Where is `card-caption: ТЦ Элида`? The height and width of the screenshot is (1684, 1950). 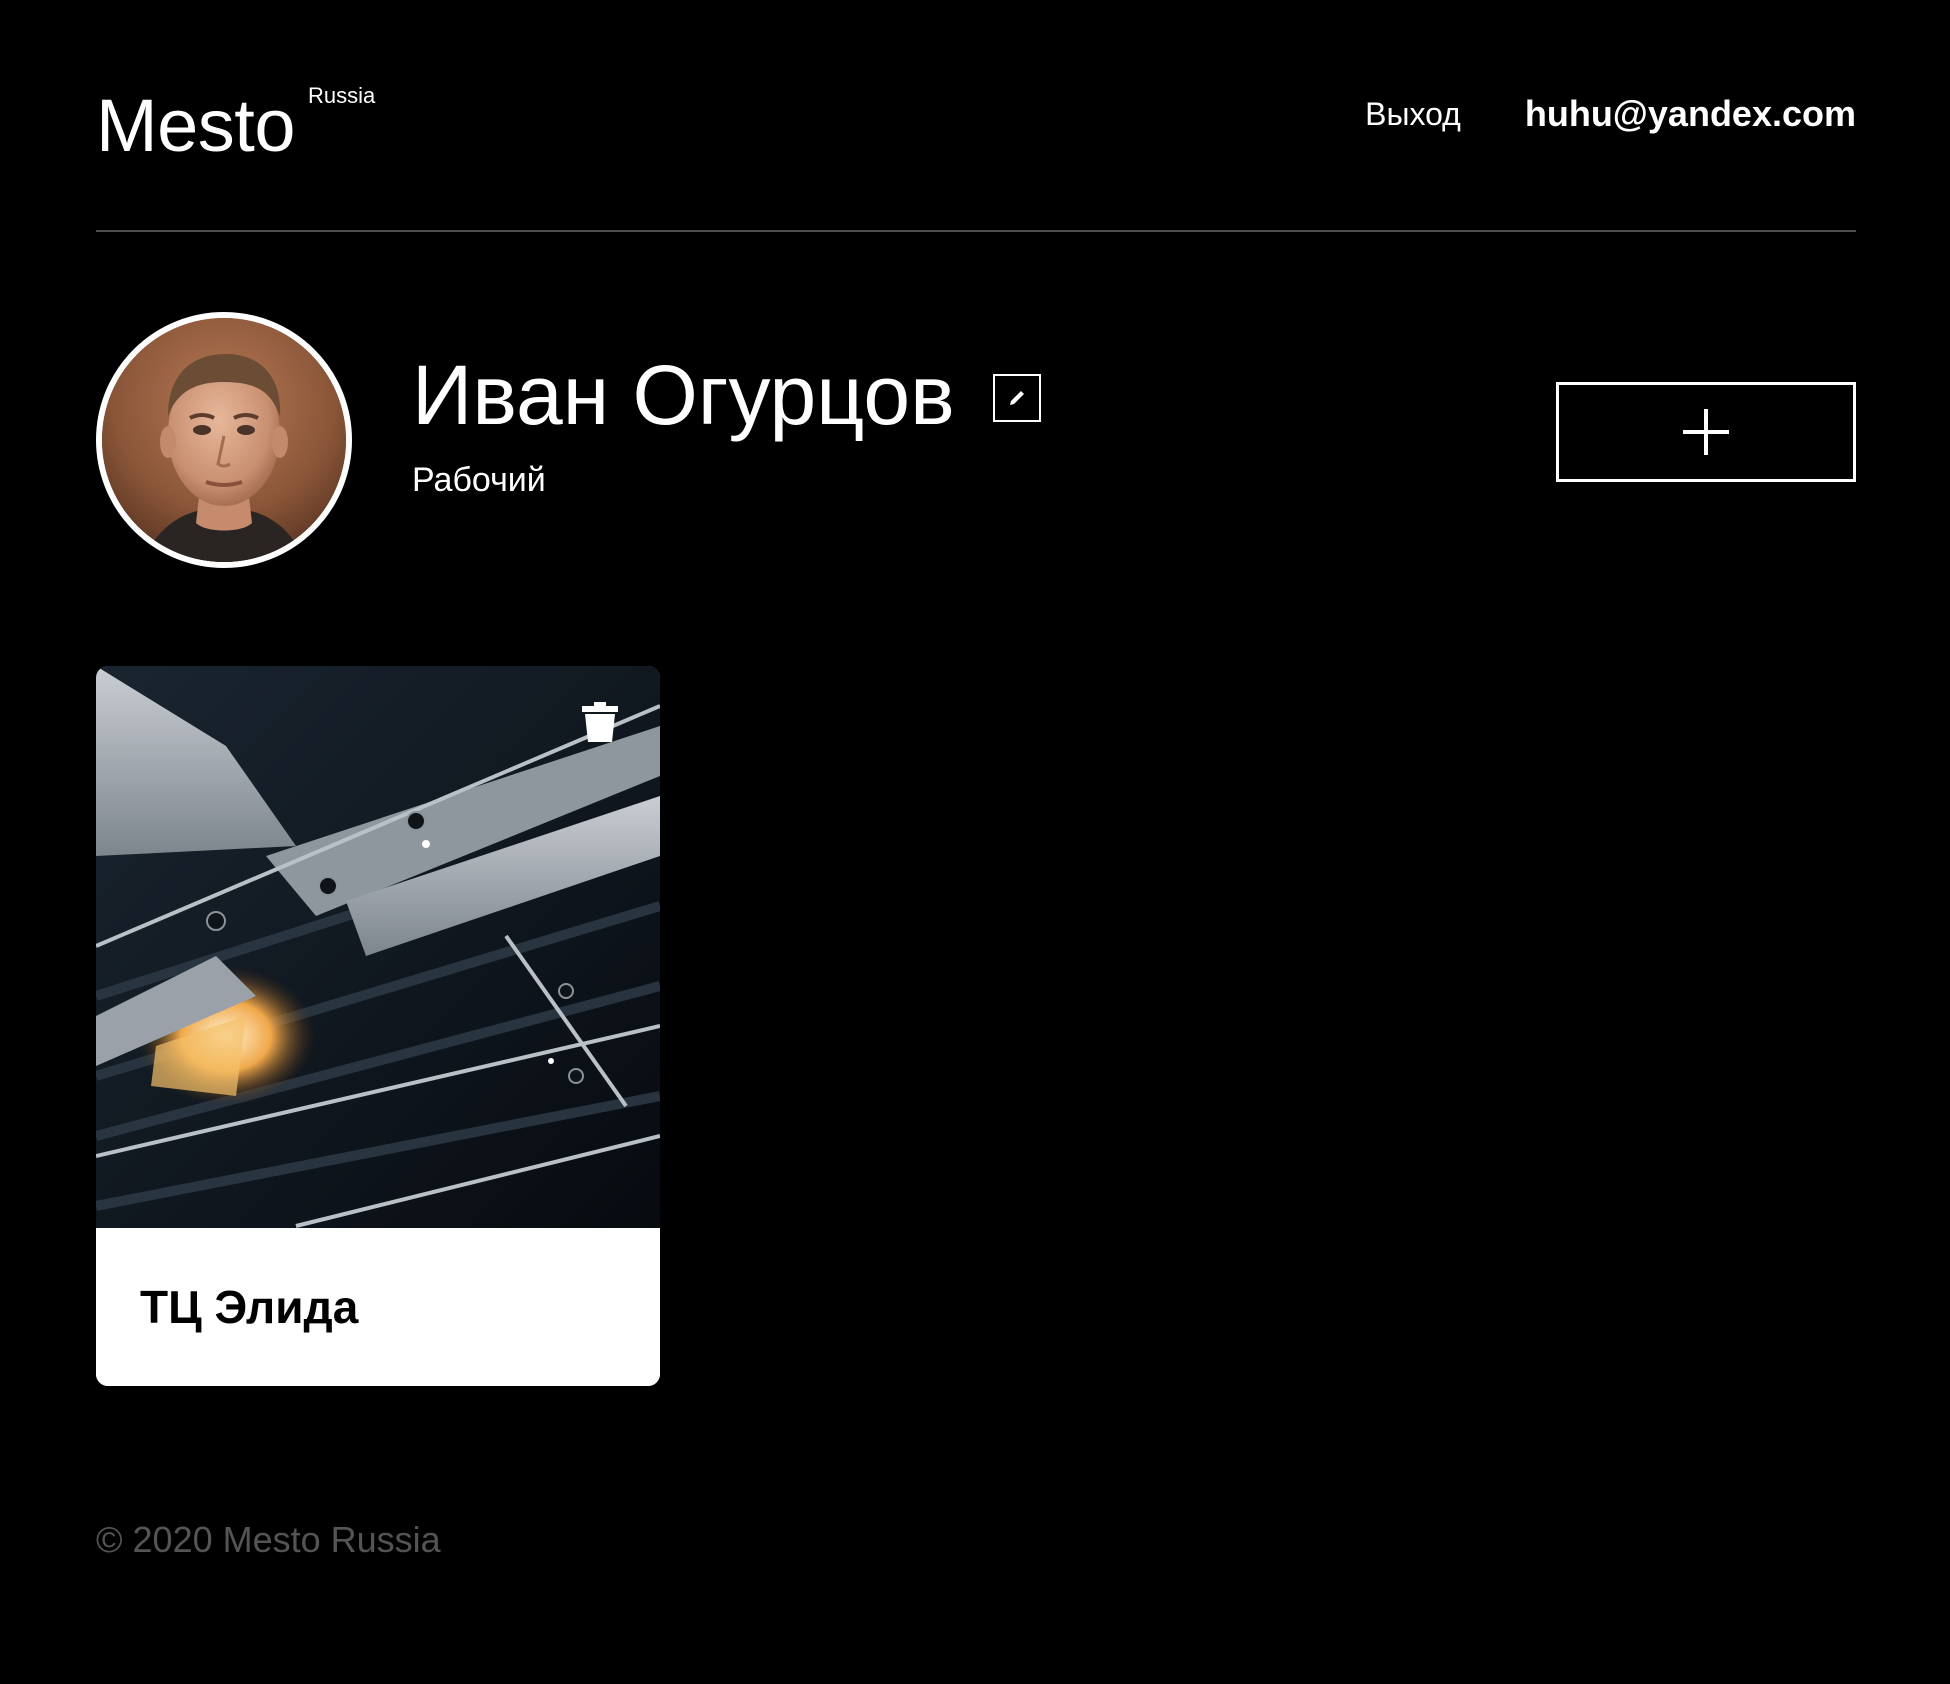
card-caption: ТЦ Элида is located at coordinates (378, 1307).